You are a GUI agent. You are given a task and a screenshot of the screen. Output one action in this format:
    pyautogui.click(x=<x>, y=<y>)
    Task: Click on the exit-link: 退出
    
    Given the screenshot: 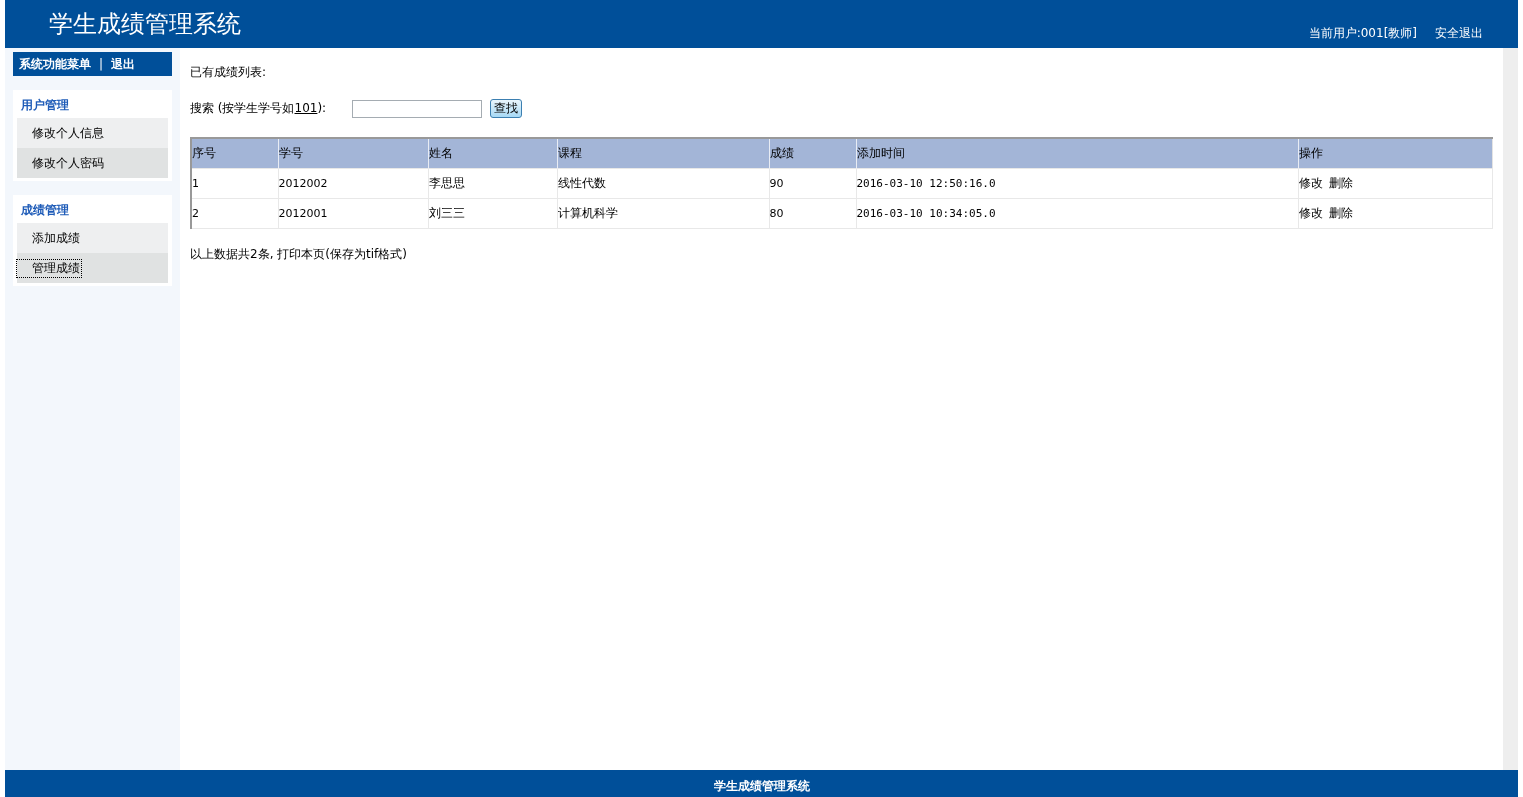 What is the action you would take?
    pyautogui.click(x=123, y=64)
    